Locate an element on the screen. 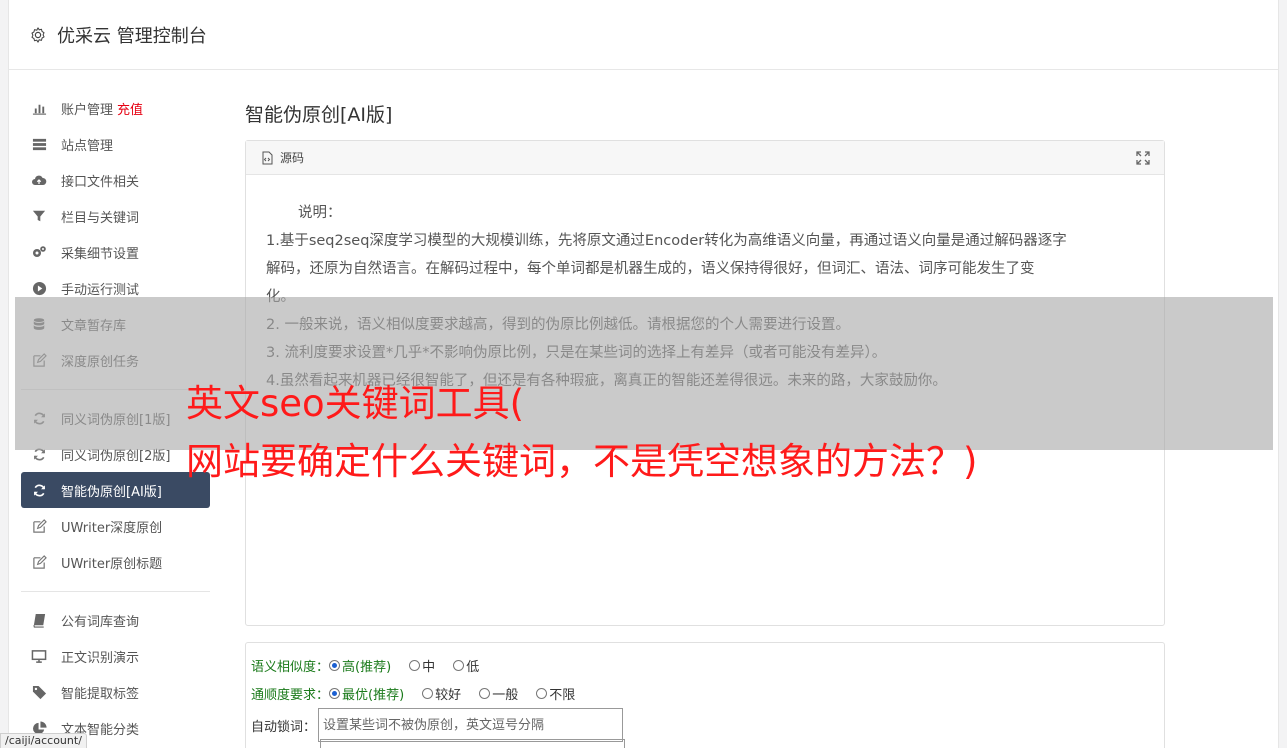 This screenshot has width=1287, height=748. similarity-radio: 中 is located at coordinates (422, 665).